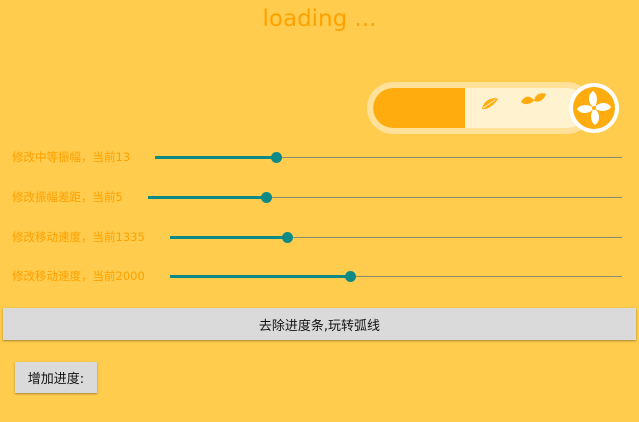 The height and width of the screenshot is (422, 639). What do you see at coordinates (594, 108) in the screenshot?
I see `fan-icon` at bounding box center [594, 108].